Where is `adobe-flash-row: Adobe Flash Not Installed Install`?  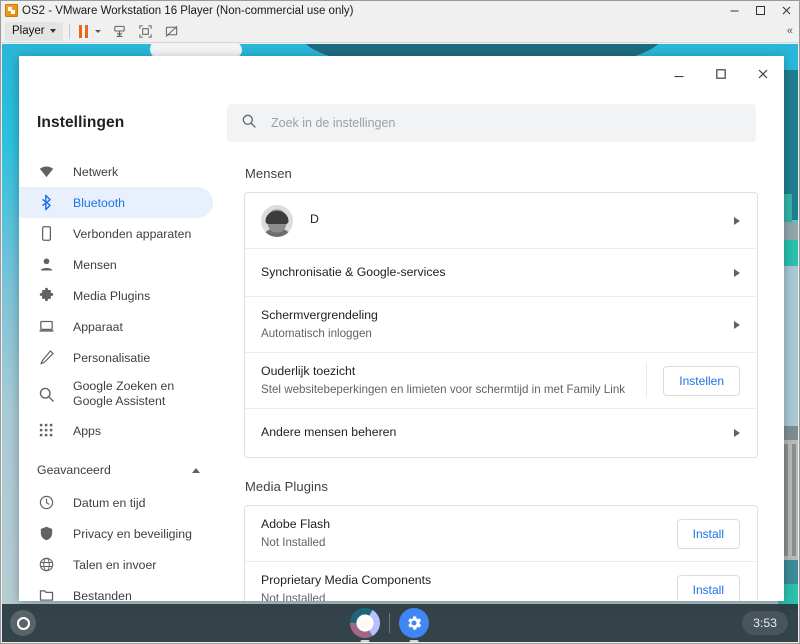 adobe-flash-row: Adobe Flash Not Installed Install is located at coordinates (501, 534).